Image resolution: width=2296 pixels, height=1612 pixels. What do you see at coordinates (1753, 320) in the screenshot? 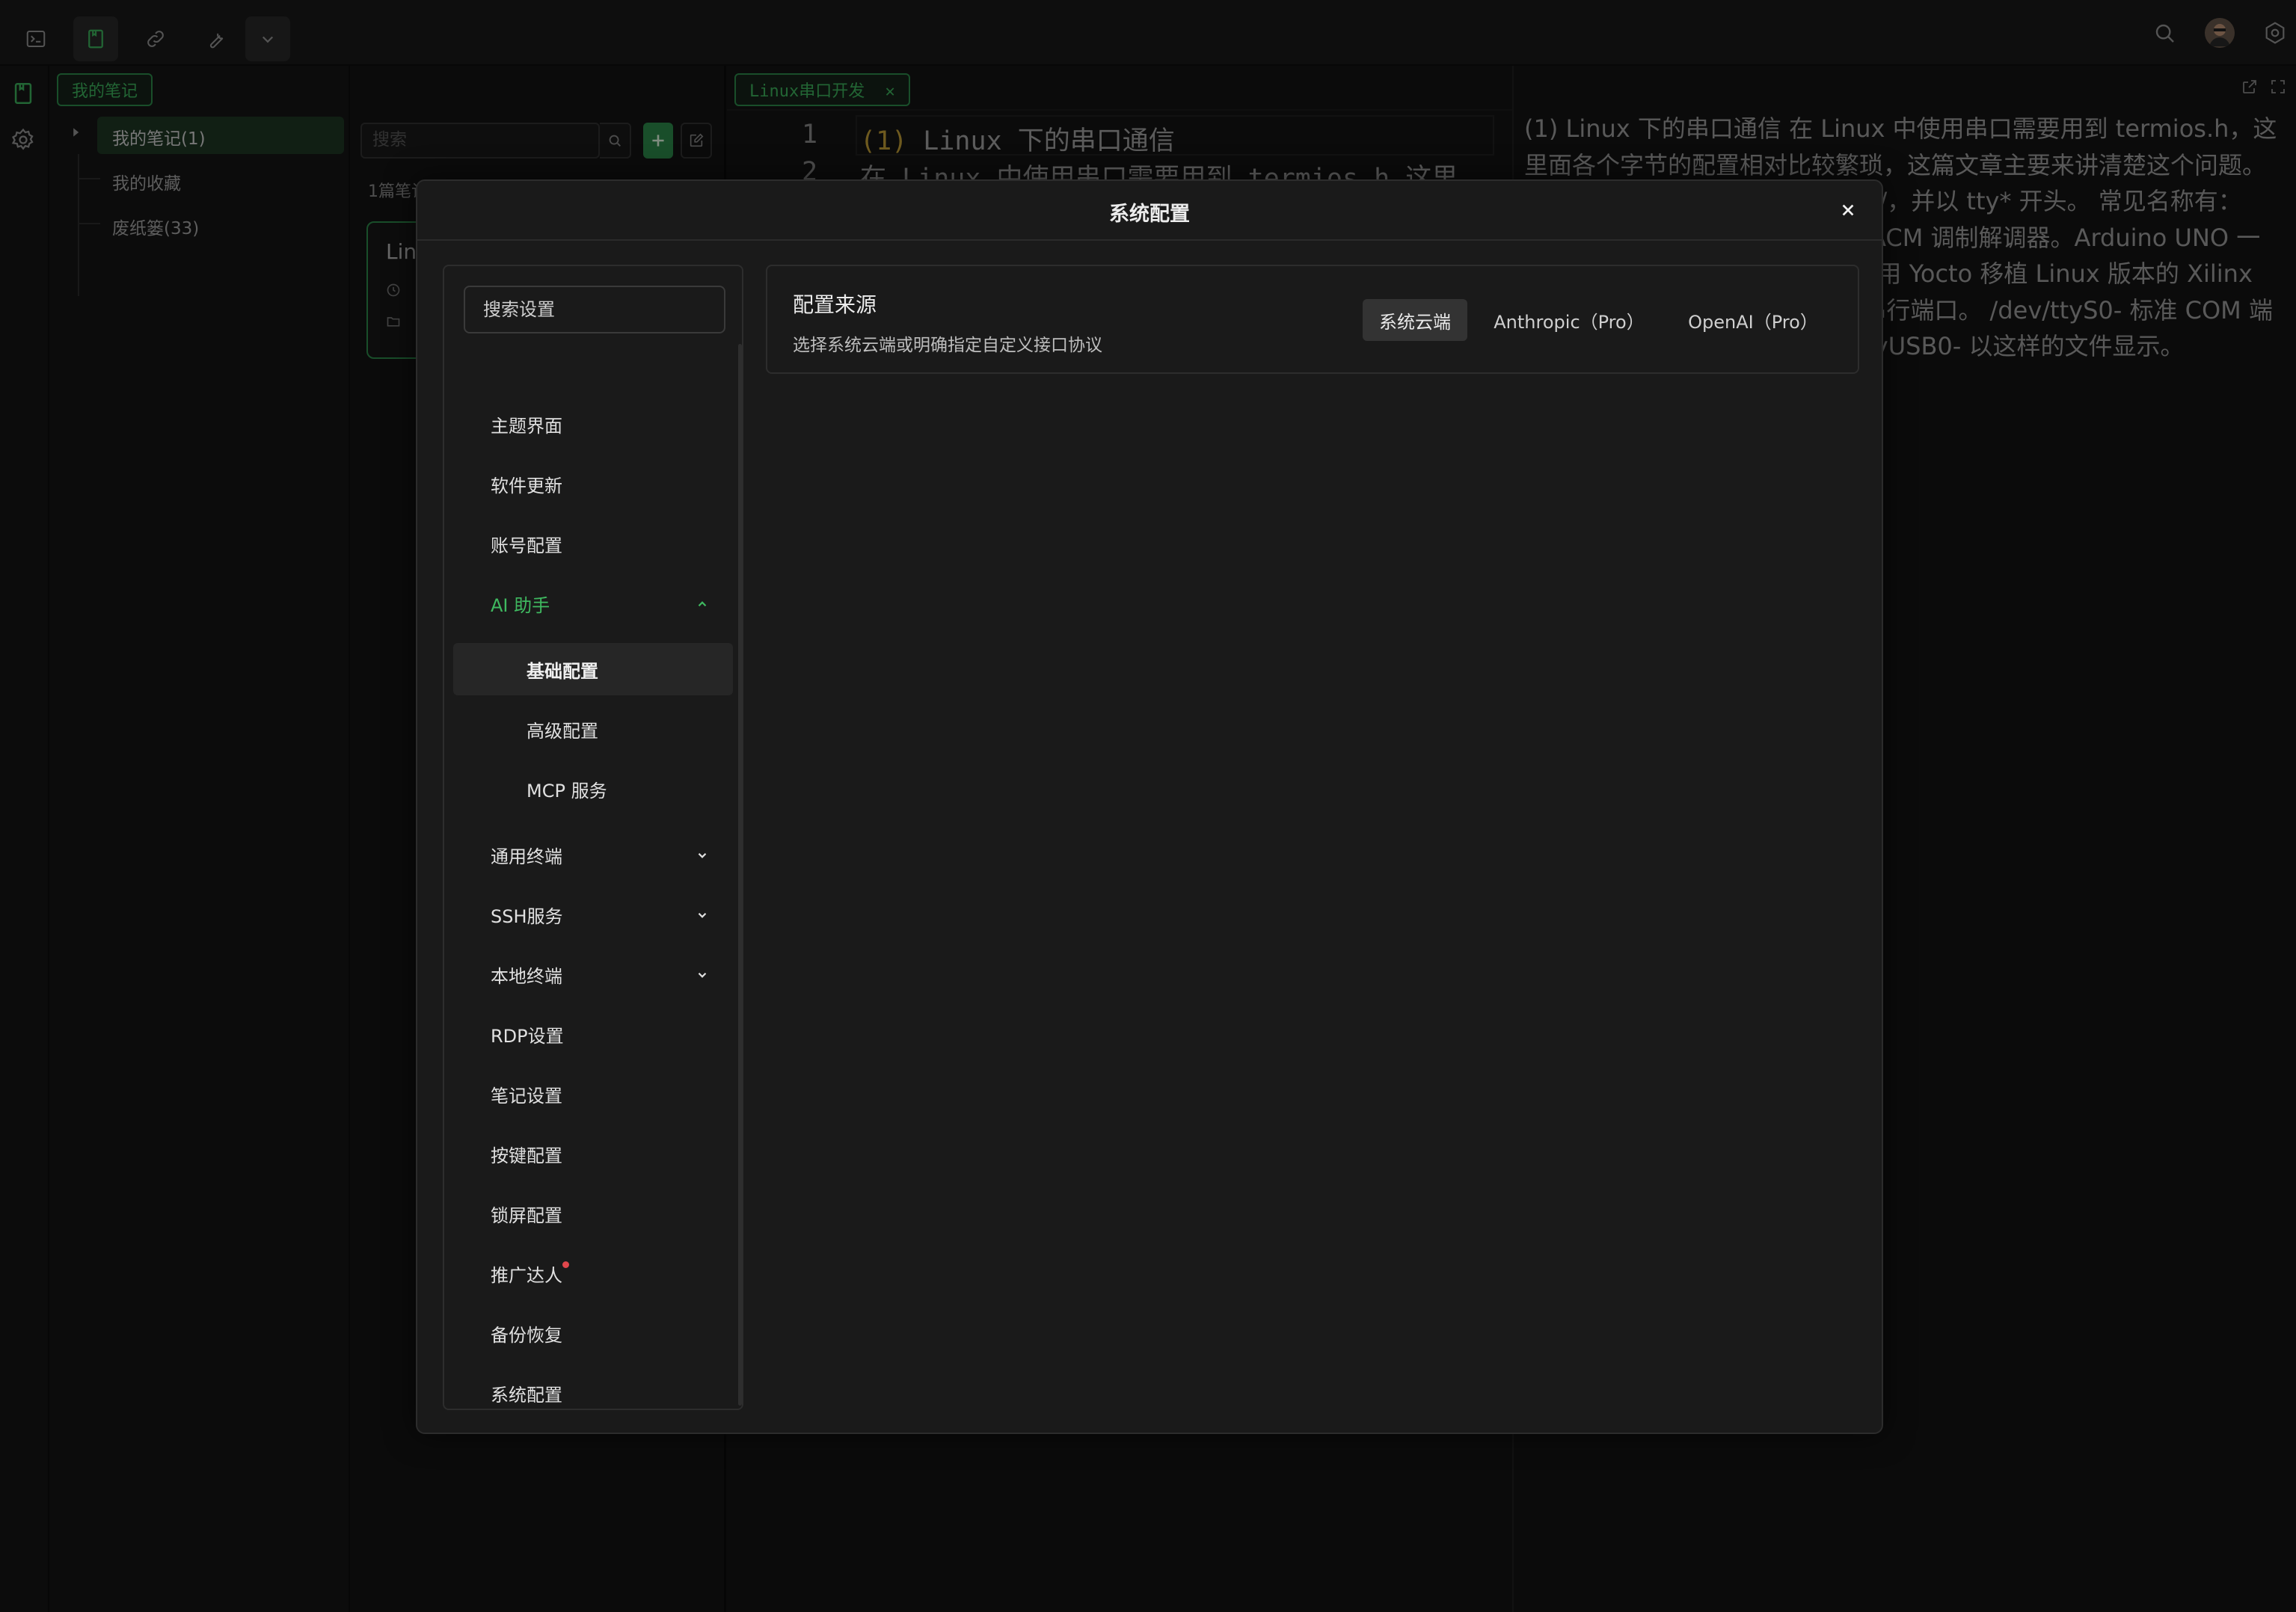
I see `option-openai: OpenAI（Pro）` at bounding box center [1753, 320].